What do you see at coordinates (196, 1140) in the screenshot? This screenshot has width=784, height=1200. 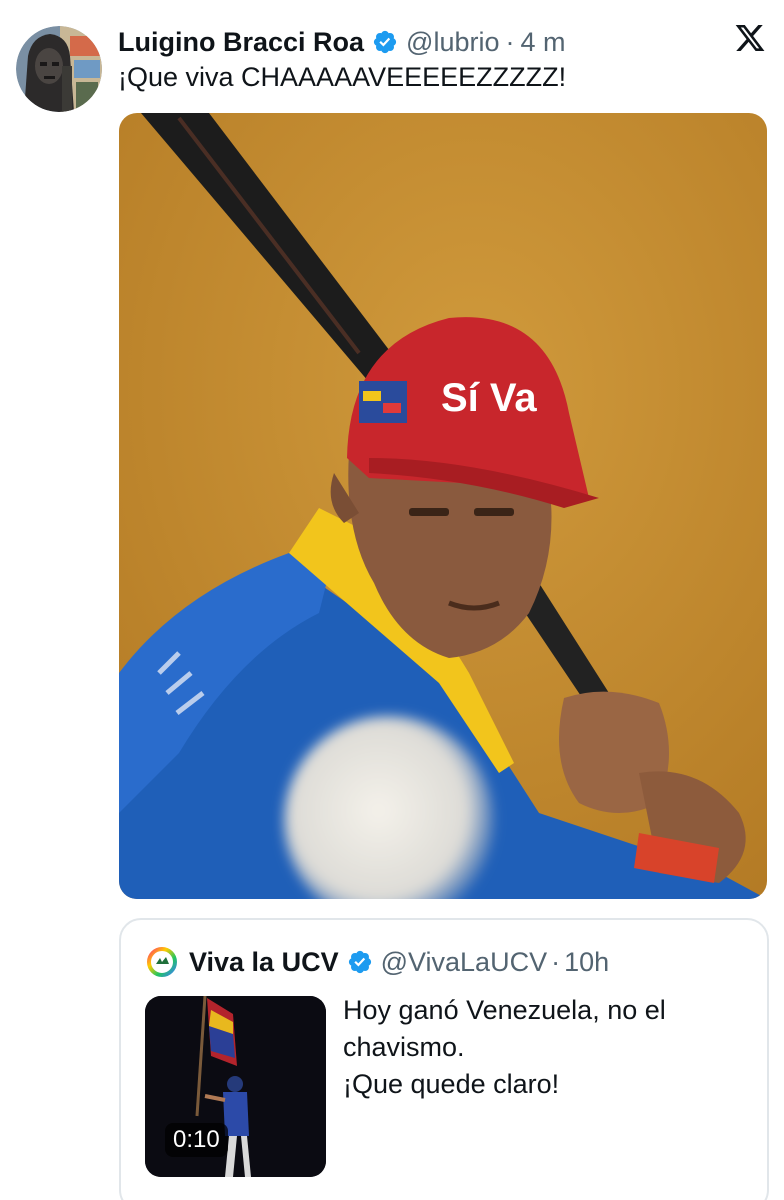 I see `video-duration: 0:10` at bounding box center [196, 1140].